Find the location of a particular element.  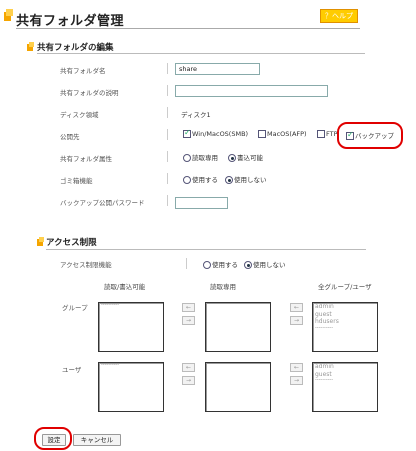

access-section-title: アクセス制限 is located at coordinates (71, 243).